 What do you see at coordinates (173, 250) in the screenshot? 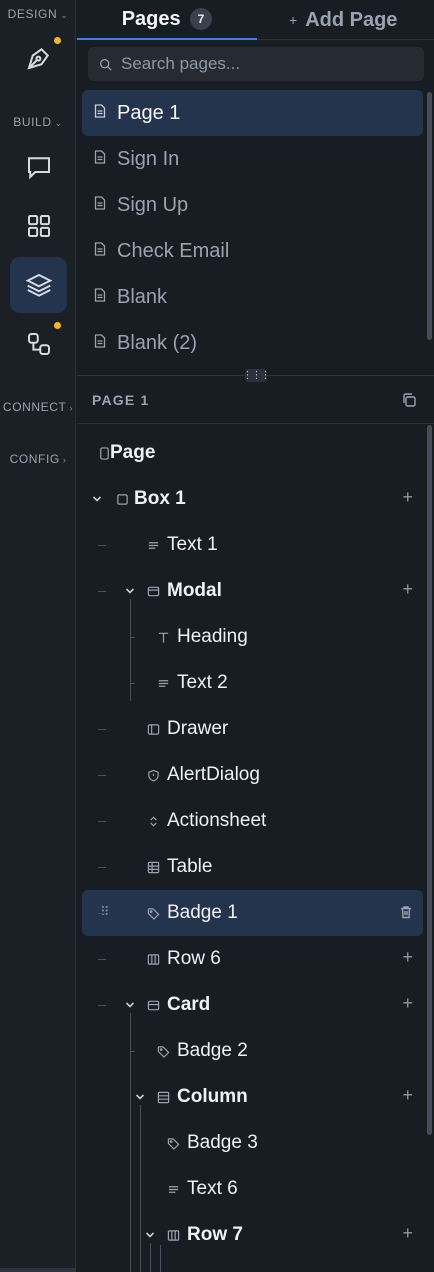
I see `page-item-label: Check Email` at bounding box center [173, 250].